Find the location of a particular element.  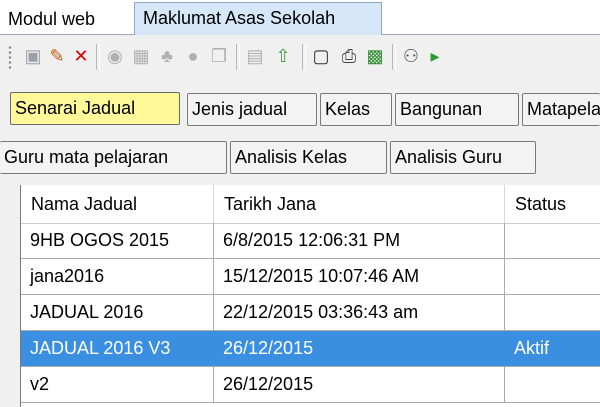

cell-nama-jadual: v2 is located at coordinates (117, 384).